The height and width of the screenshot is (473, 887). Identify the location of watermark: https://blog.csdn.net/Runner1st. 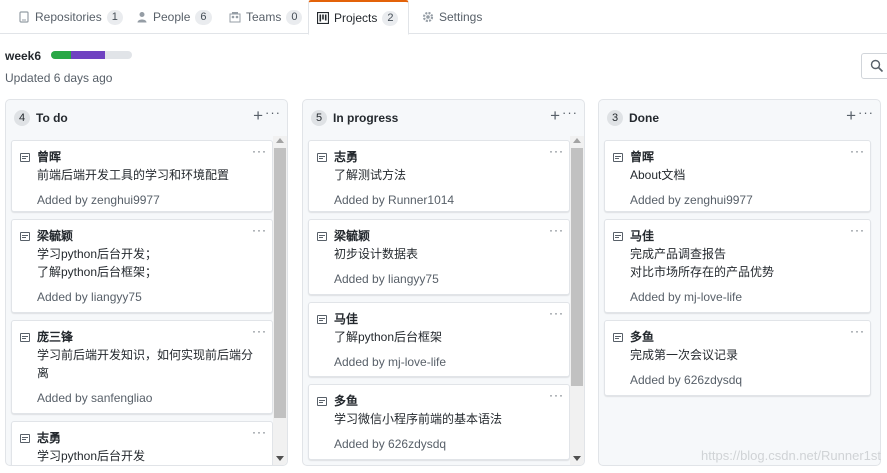
(791, 455).